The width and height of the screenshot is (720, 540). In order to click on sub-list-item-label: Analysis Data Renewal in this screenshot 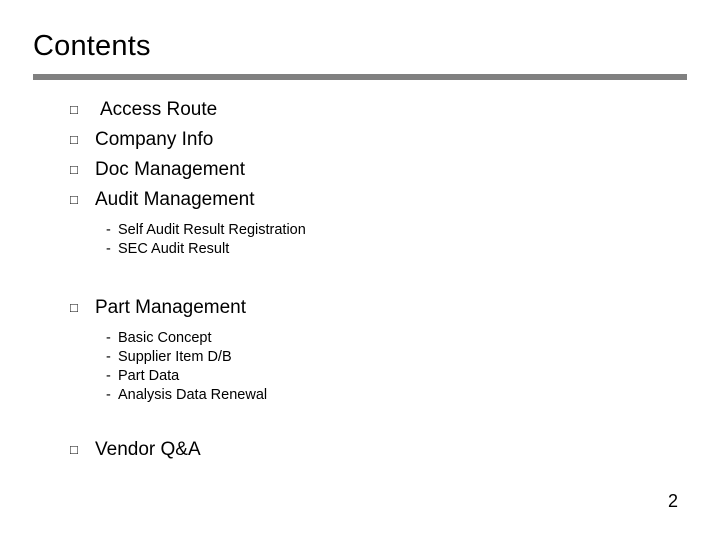, I will do `click(193, 395)`.